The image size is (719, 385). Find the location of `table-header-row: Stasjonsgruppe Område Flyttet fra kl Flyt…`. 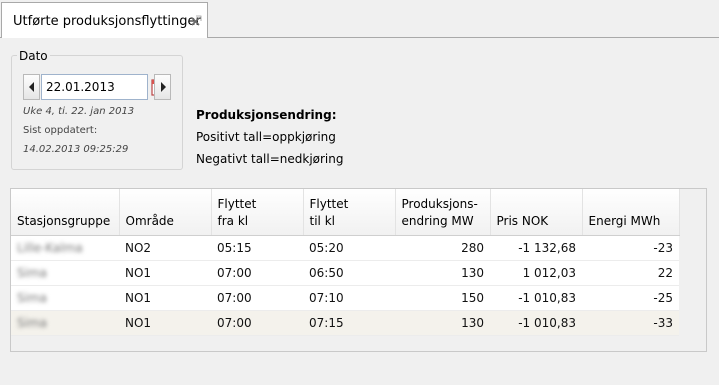

table-header-row: Stasjonsgruppe Område Flyttet fra kl Flyt… is located at coordinates (345, 212).